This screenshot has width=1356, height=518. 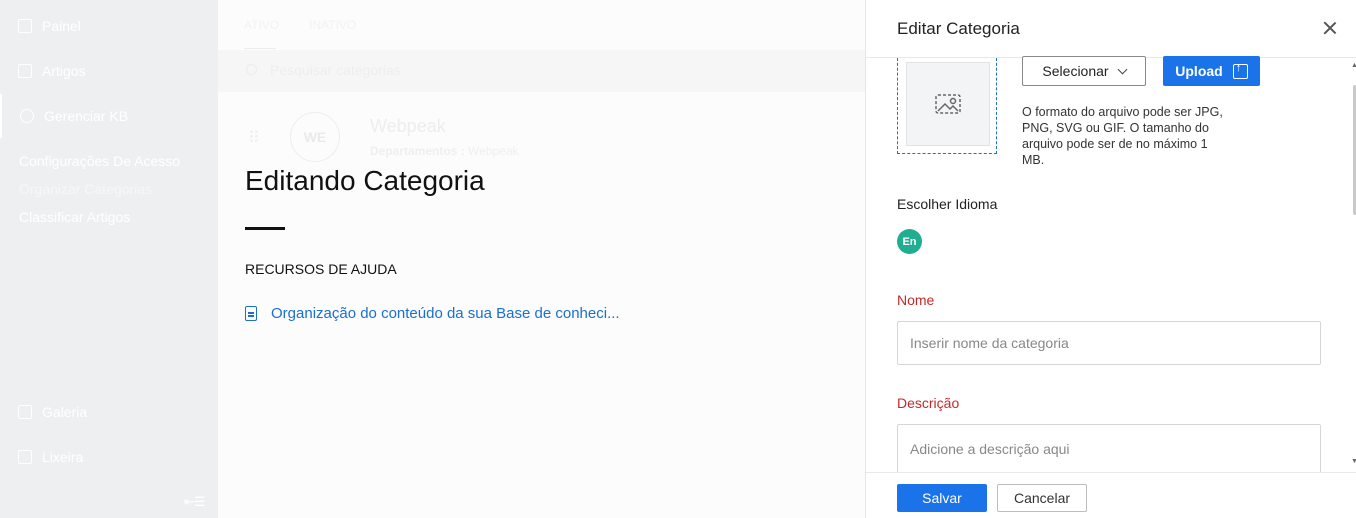 What do you see at coordinates (916, 300) in the screenshot?
I see `name-label: Nome` at bounding box center [916, 300].